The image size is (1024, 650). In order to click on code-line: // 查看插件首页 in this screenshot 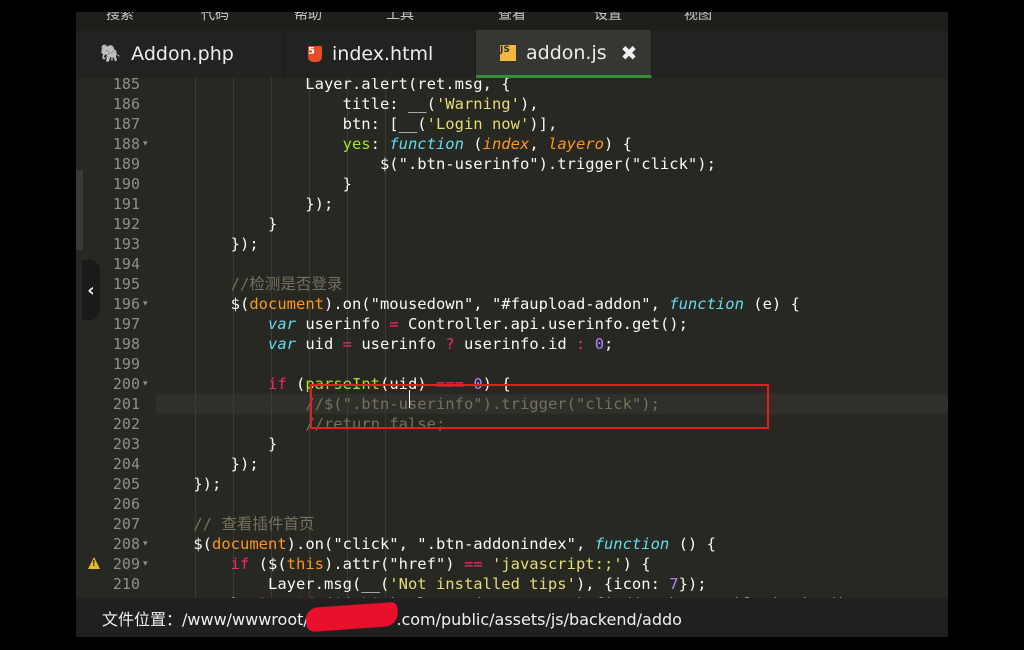, I will do `click(235, 524)`.